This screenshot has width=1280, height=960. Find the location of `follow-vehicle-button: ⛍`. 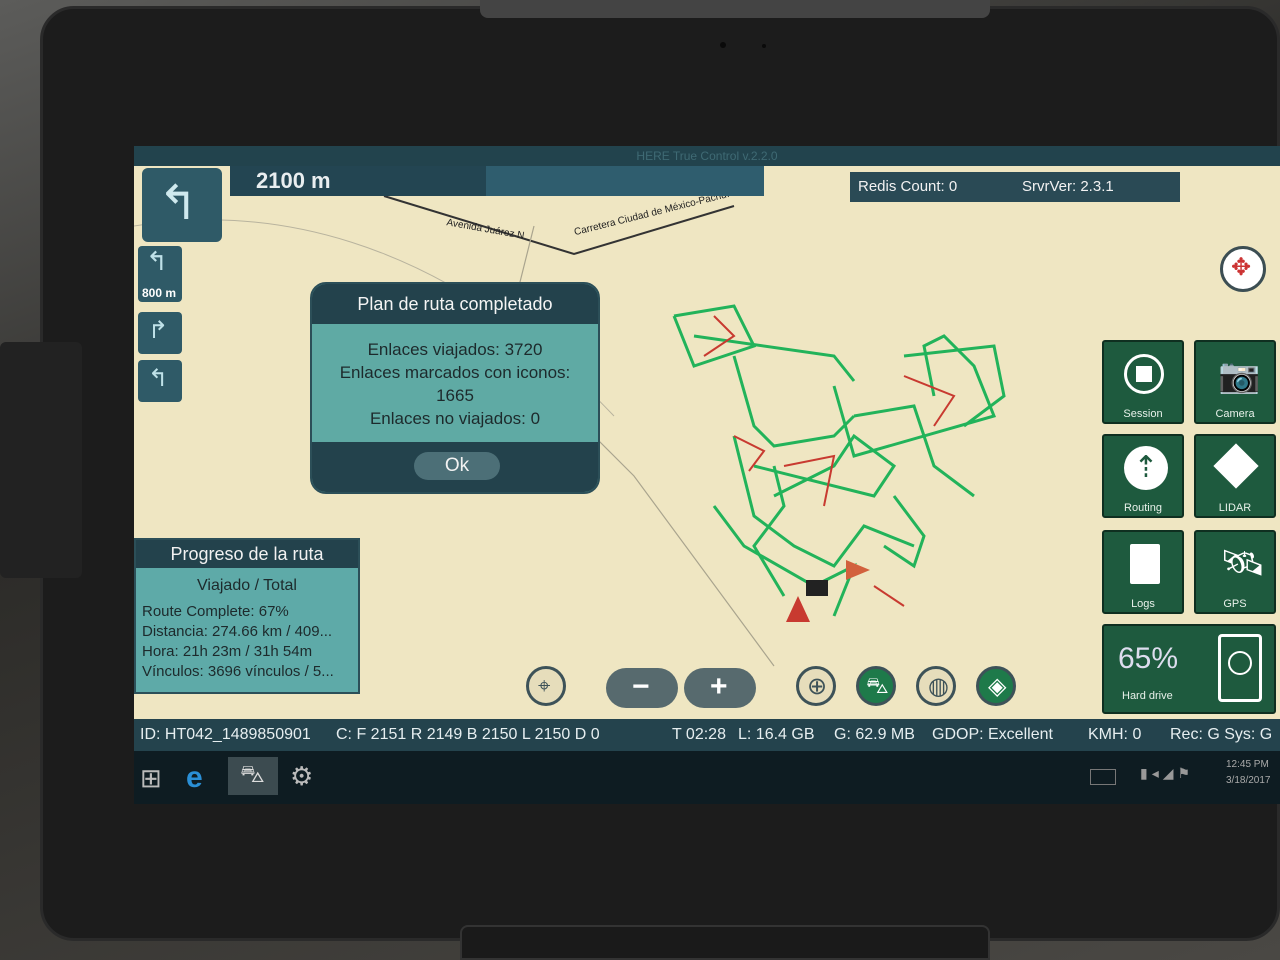

follow-vehicle-button: ⛍ is located at coordinates (876, 686).